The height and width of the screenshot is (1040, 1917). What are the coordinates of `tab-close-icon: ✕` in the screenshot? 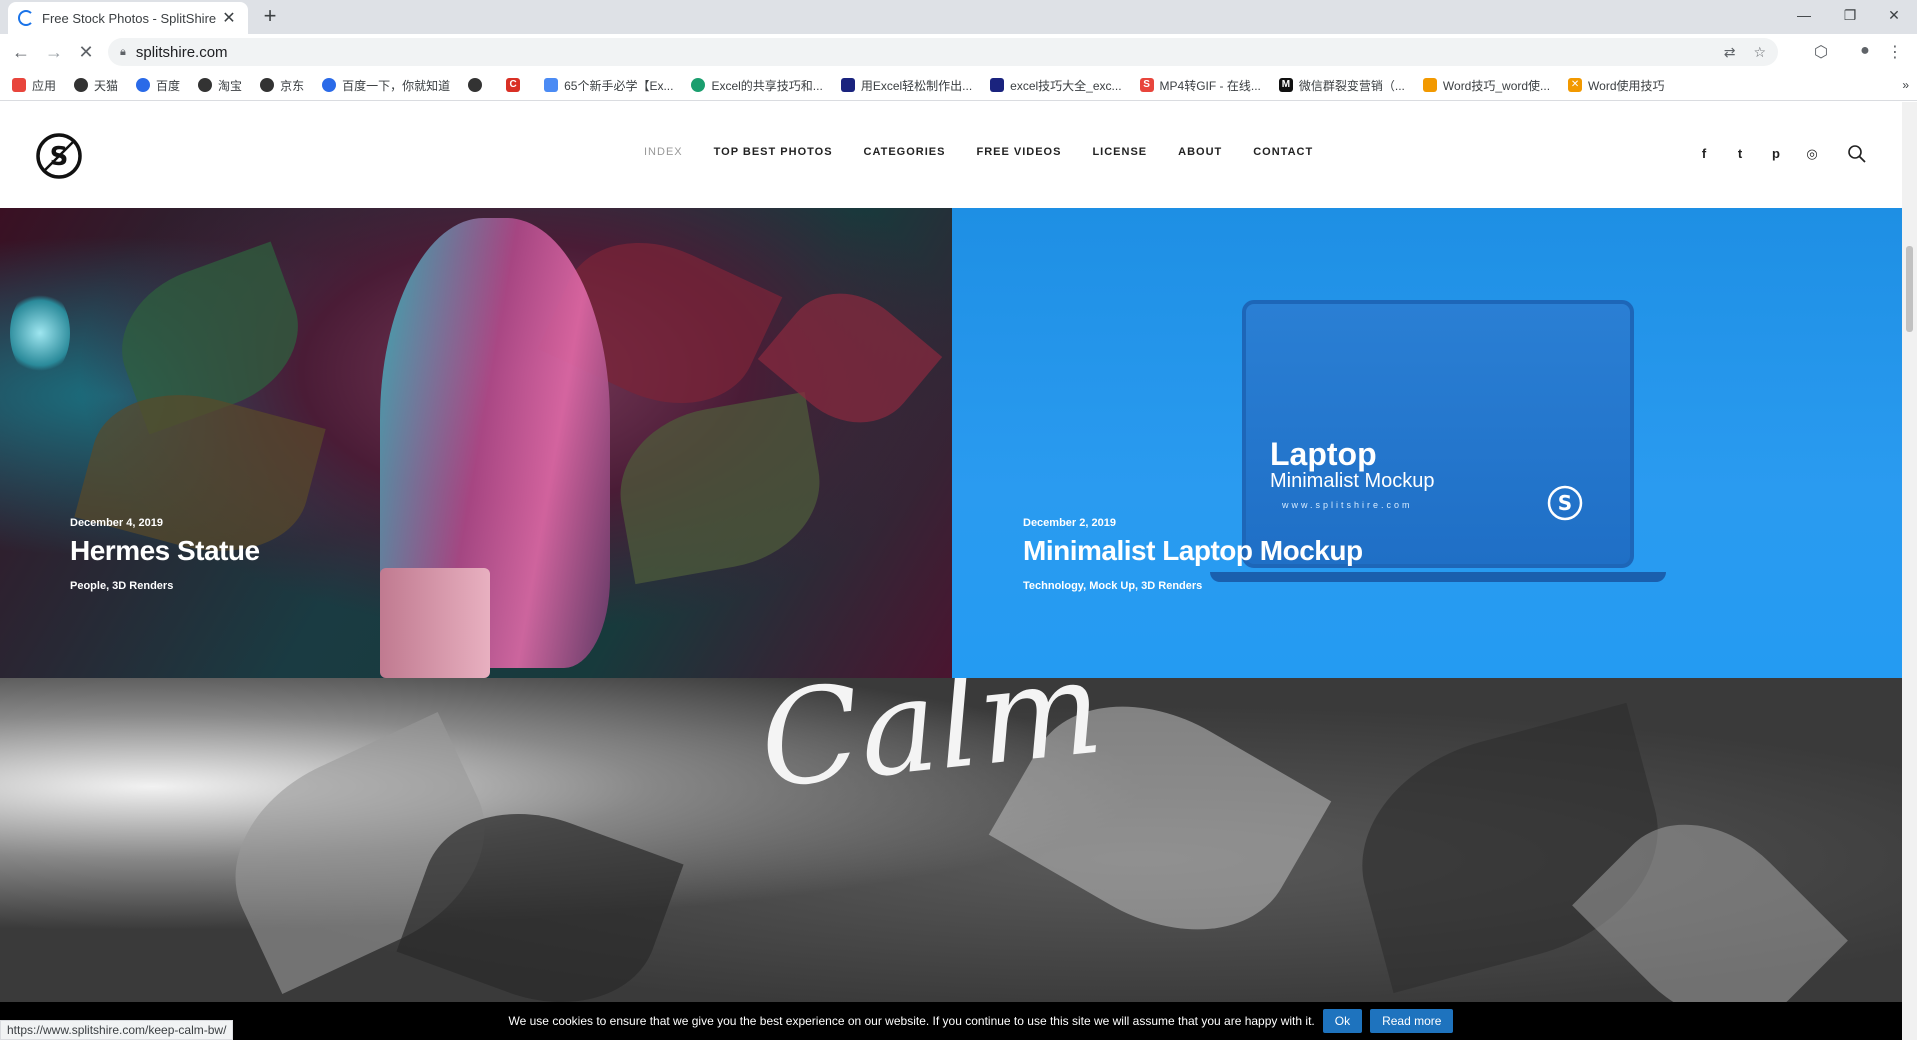 It's located at (229, 18).